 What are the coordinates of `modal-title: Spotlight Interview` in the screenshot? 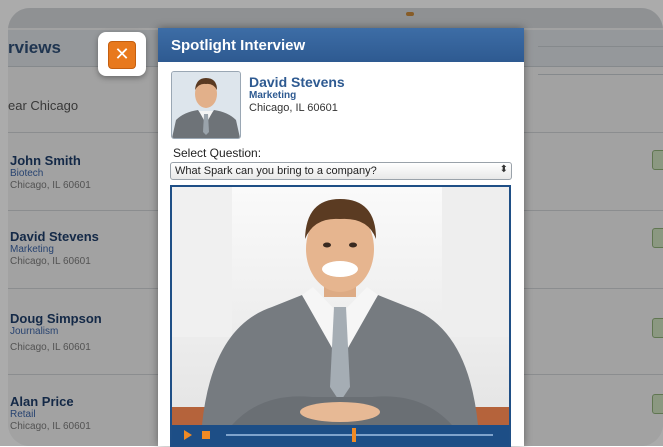 It's located at (238, 45).